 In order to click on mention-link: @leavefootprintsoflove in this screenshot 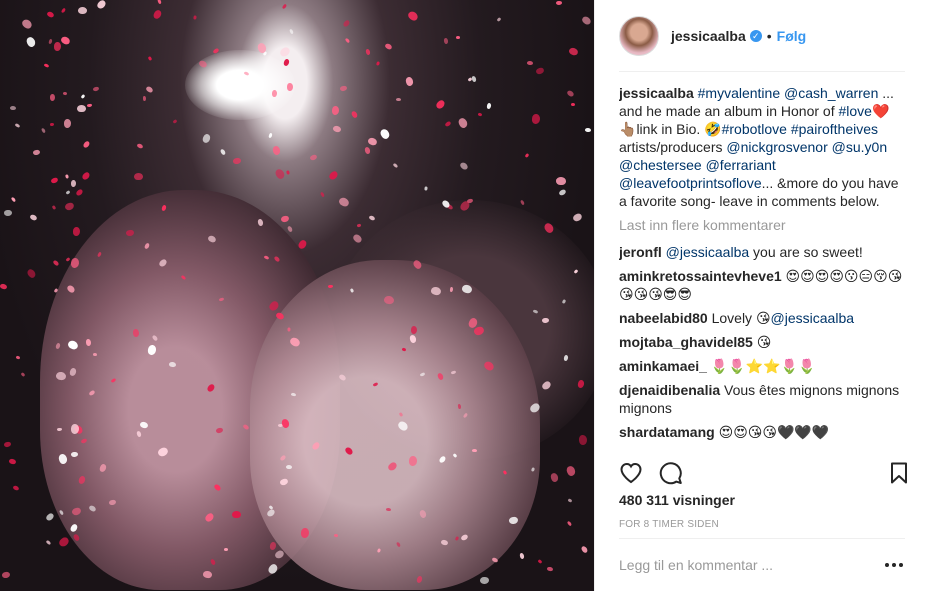, I will do `click(690, 183)`.